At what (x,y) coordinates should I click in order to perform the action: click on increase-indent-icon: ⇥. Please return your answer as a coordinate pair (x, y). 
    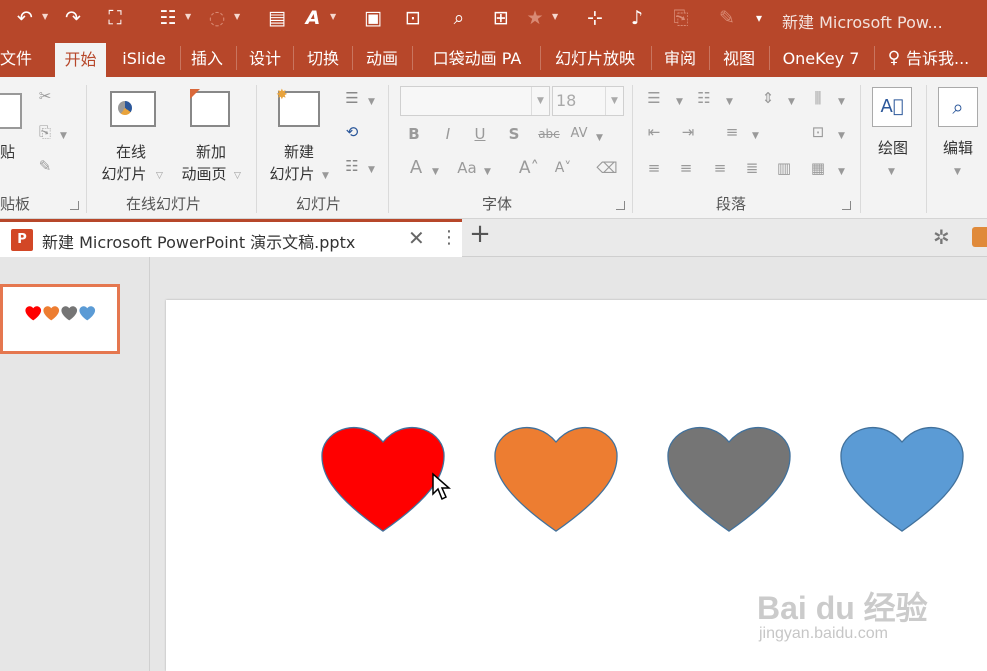
    Looking at the image, I should click on (688, 132).